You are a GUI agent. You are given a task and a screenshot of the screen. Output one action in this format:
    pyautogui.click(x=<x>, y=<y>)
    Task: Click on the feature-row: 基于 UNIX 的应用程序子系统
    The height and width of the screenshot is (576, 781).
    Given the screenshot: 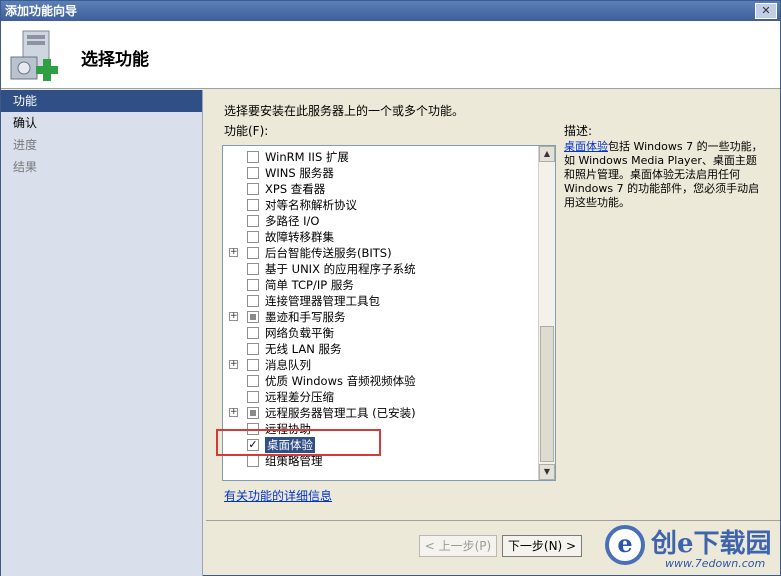 What is the action you would take?
    pyautogui.click(x=381, y=269)
    